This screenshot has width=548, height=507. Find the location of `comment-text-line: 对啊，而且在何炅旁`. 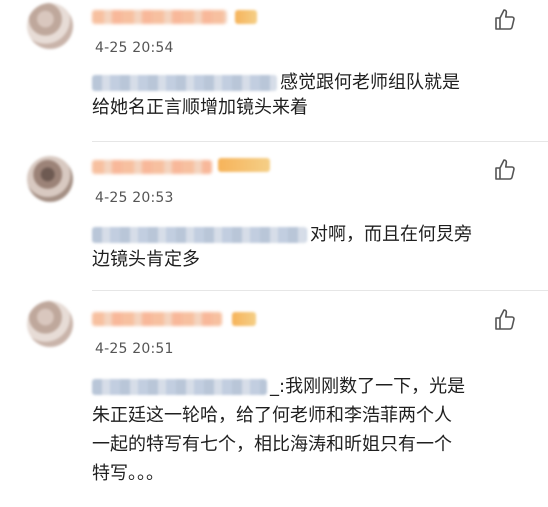

comment-text-line: 对啊，而且在何炅旁 is located at coordinates (391, 234).